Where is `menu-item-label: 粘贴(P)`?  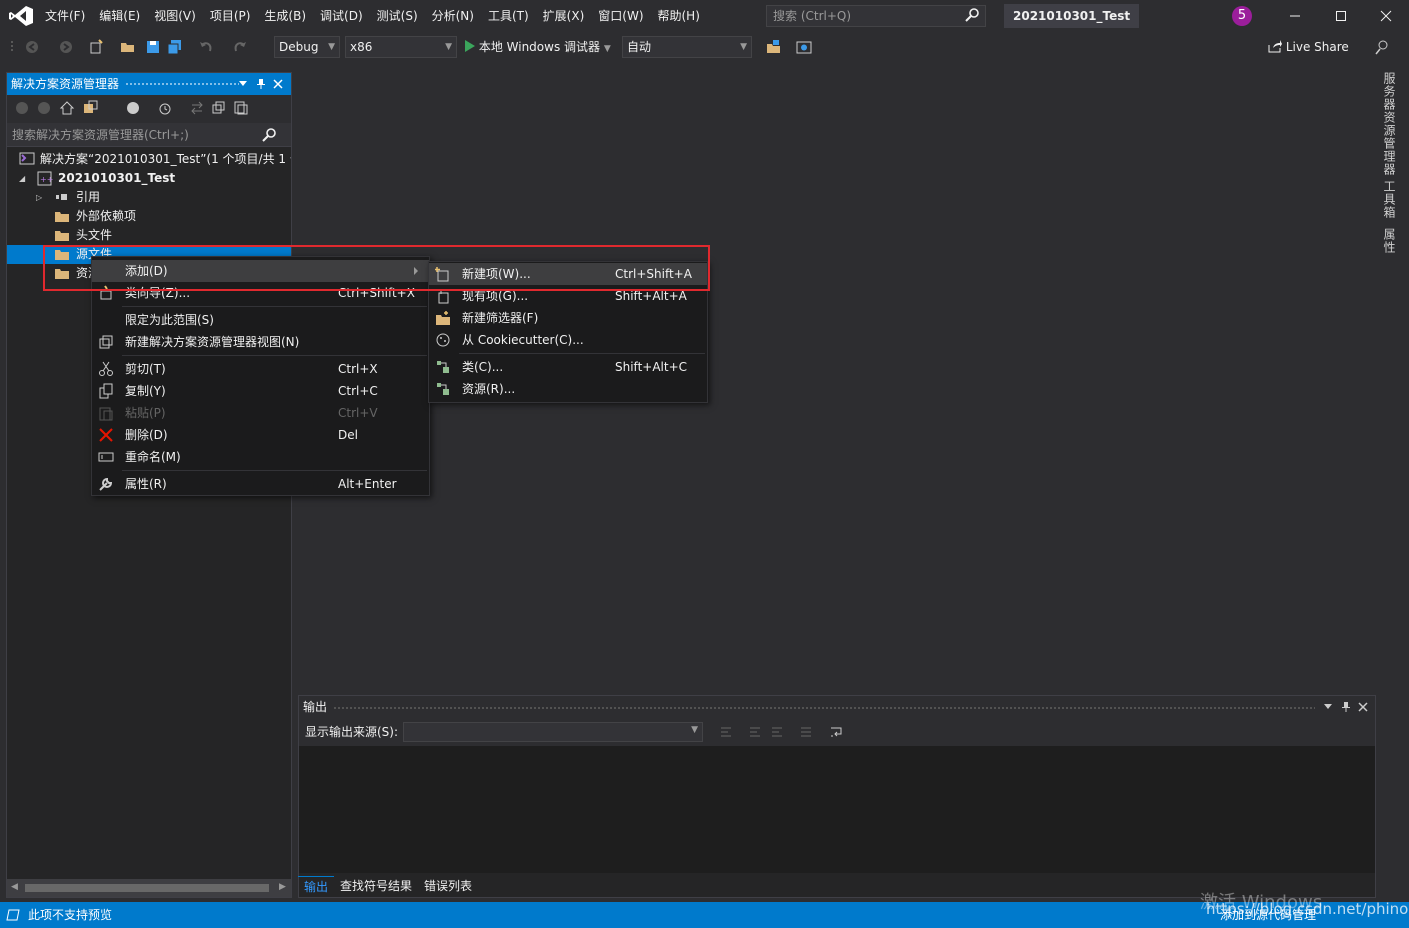 menu-item-label: 粘贴(P) is located at coordinates (145, 413).